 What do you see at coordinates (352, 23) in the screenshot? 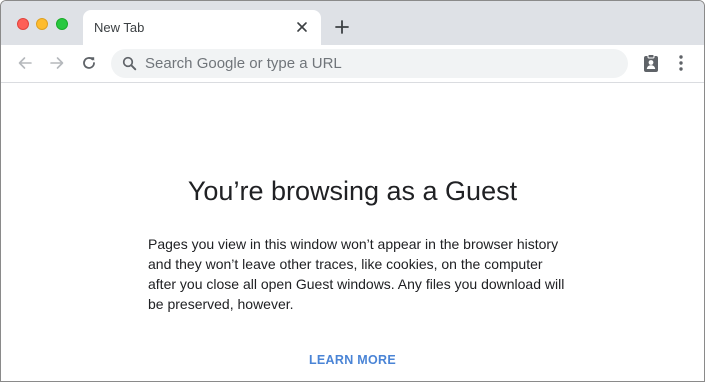
I see `tab-strip: New Tab` at bounding box center [352, 23].